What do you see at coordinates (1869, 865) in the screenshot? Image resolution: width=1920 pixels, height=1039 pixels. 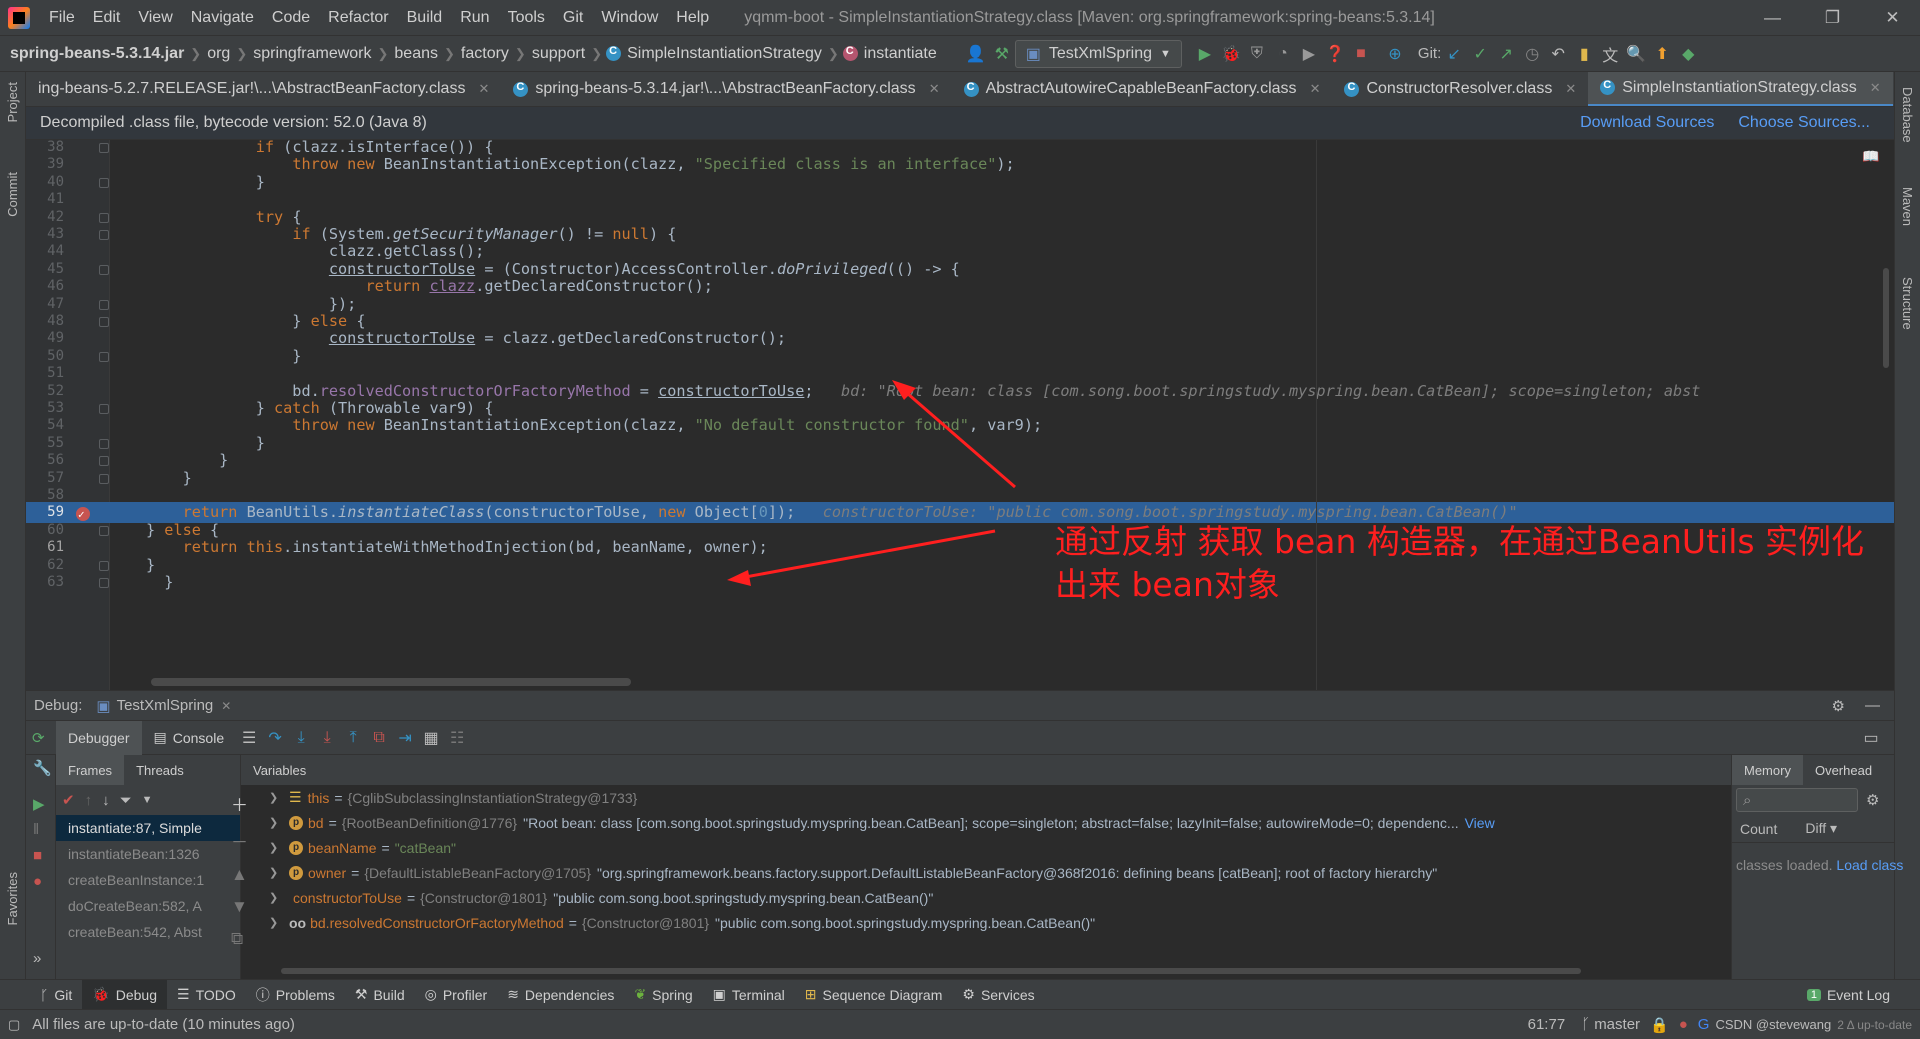 I see `load-classes-link: Load class` at bounding box center [1869, 865].